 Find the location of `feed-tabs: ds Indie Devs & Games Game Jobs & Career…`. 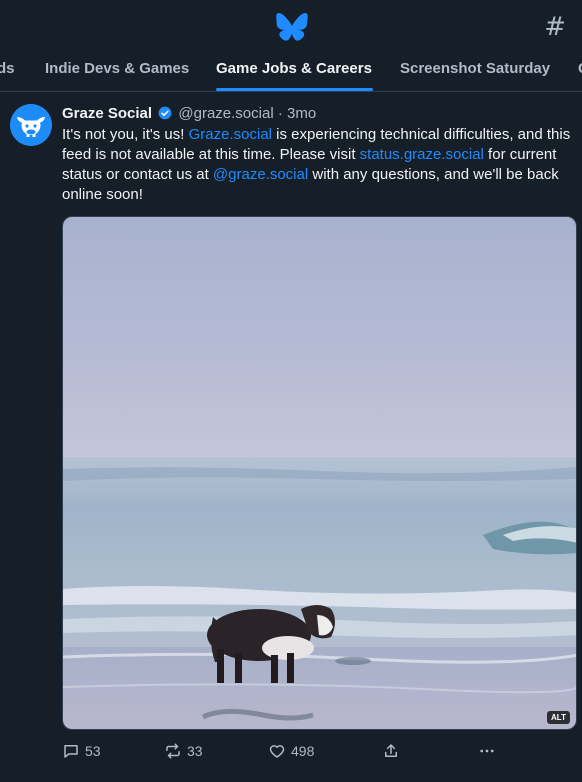

feed-tabs: ds Indie Devs & Games Game Jobs & Career… is located at coordinates (291, 72).